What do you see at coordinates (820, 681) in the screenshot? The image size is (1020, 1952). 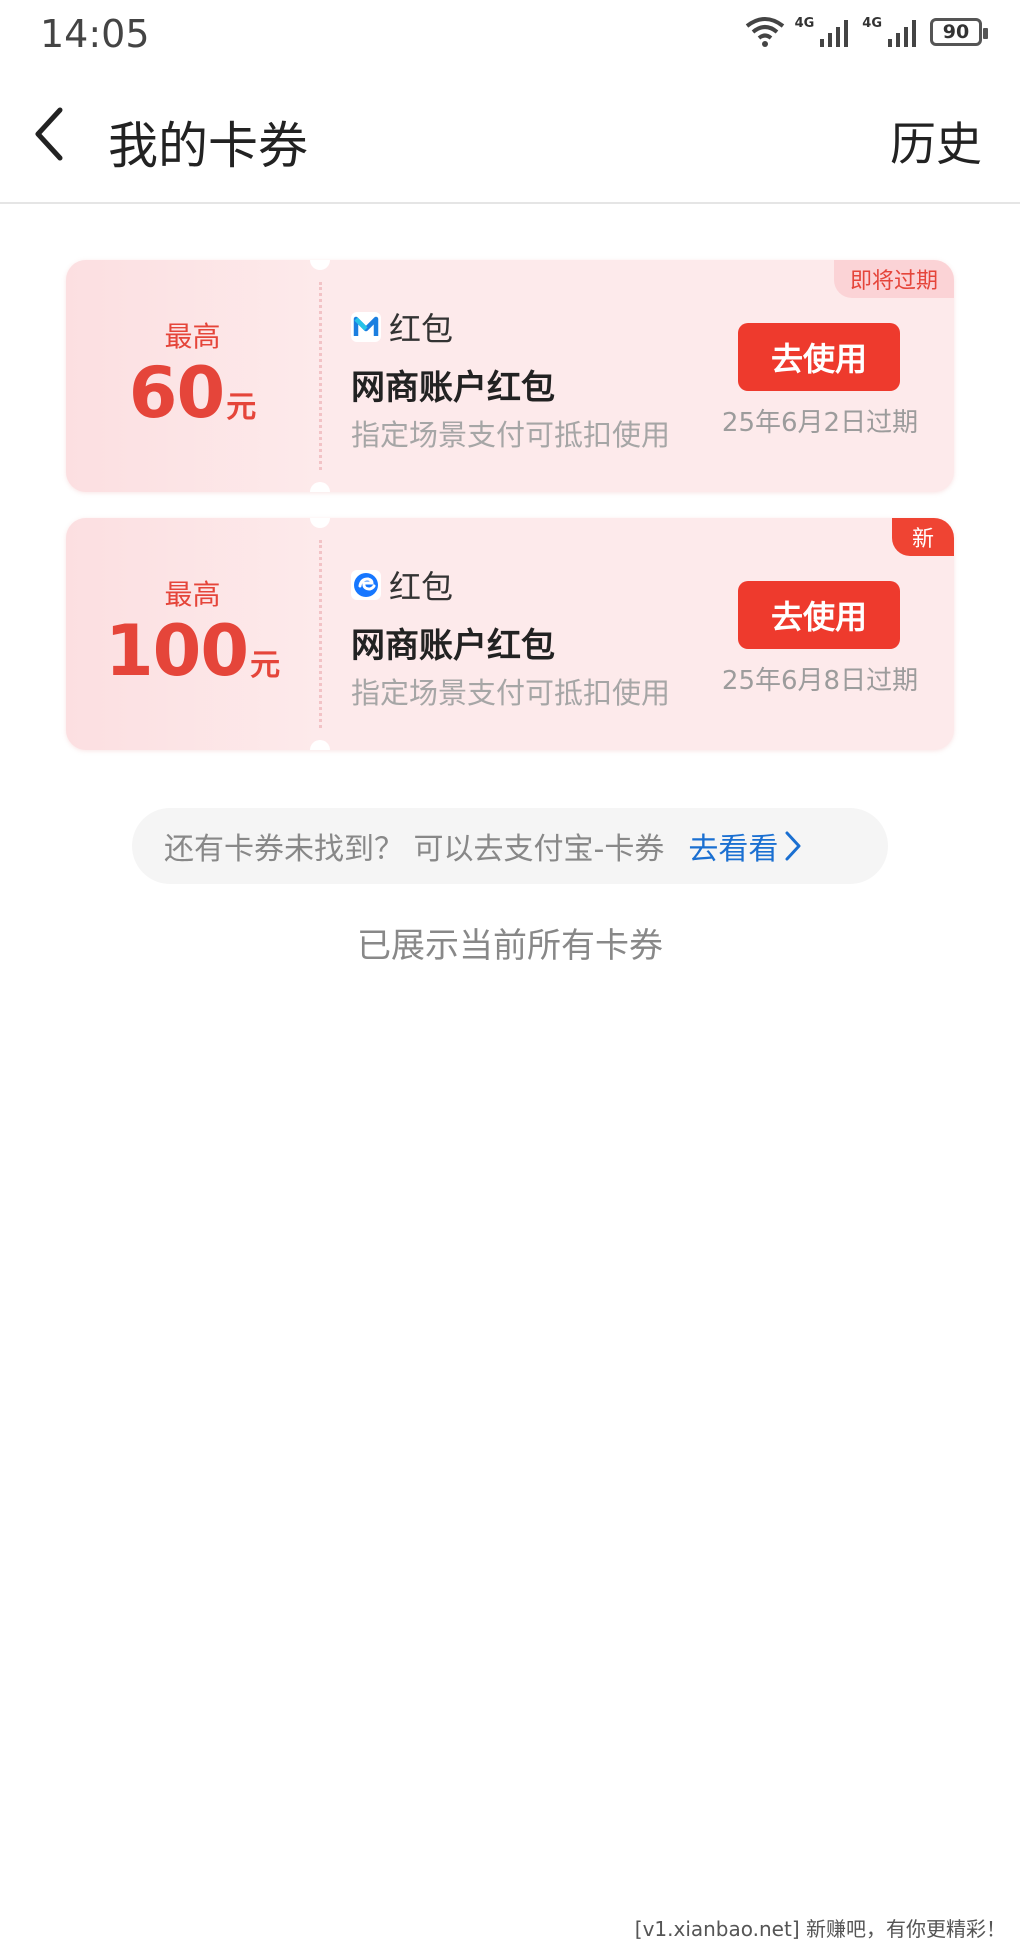 I see `expire-date: 25年6月8日过期` at bounding box center [820, 681].